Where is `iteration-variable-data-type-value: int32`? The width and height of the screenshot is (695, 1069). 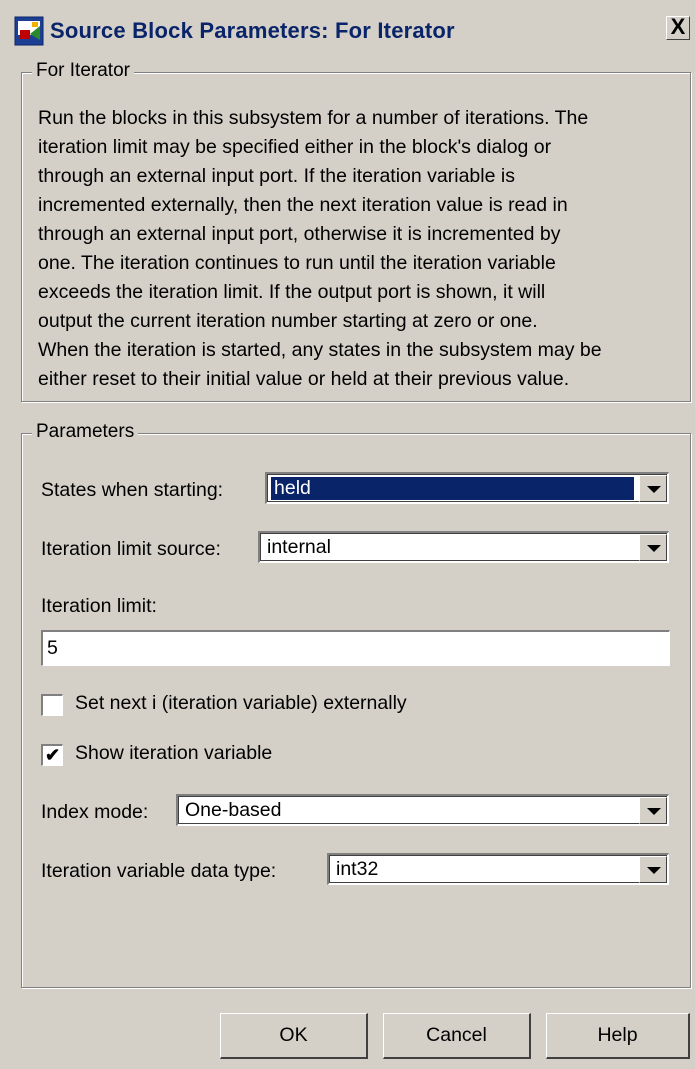
iteration-variable-data-type-value: int32 is located at coordinates (357, 869).